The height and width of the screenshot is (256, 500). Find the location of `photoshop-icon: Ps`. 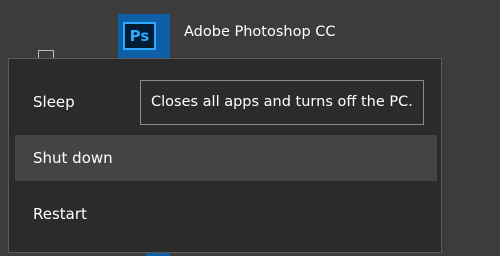

photoshop-icon: Ps is located at coordinates (139, 36).